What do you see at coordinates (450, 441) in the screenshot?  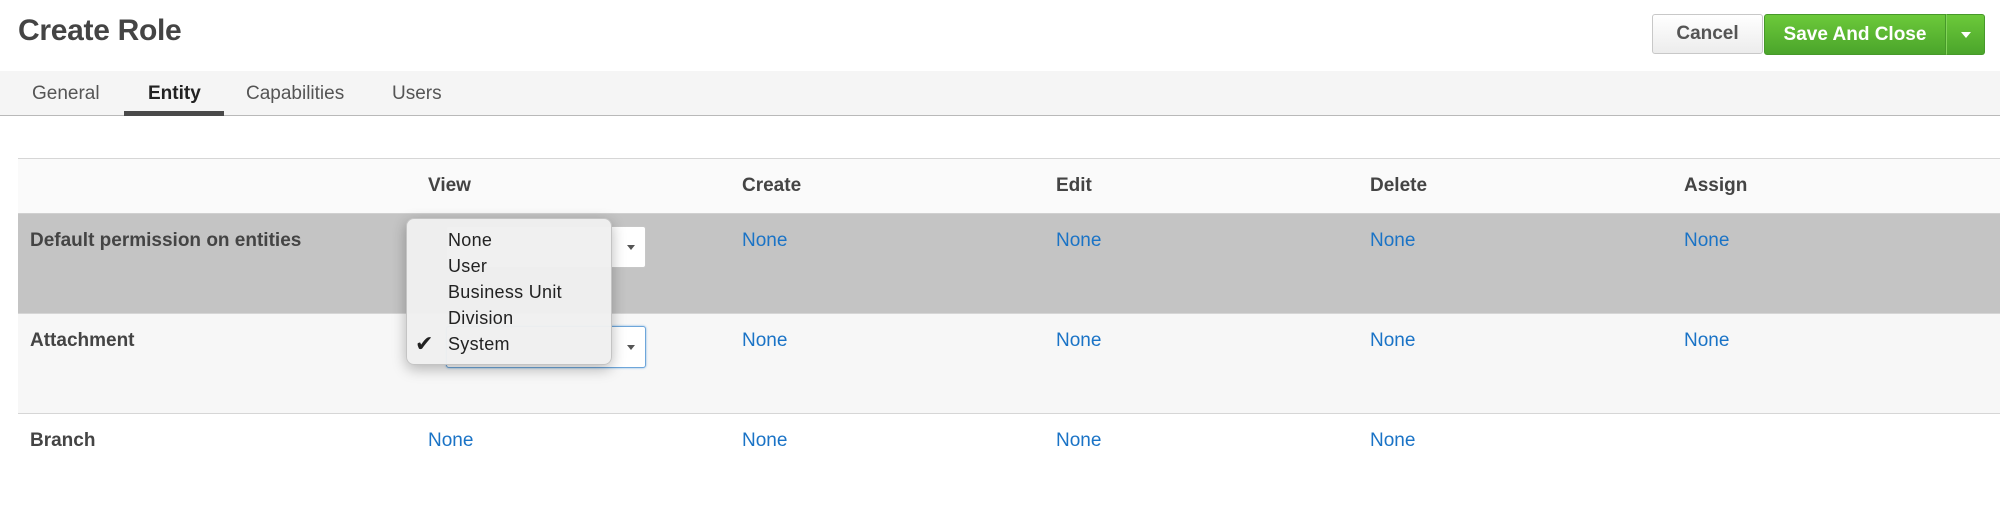 I see `view-permission-link: None` at bounding box center [450, 441].